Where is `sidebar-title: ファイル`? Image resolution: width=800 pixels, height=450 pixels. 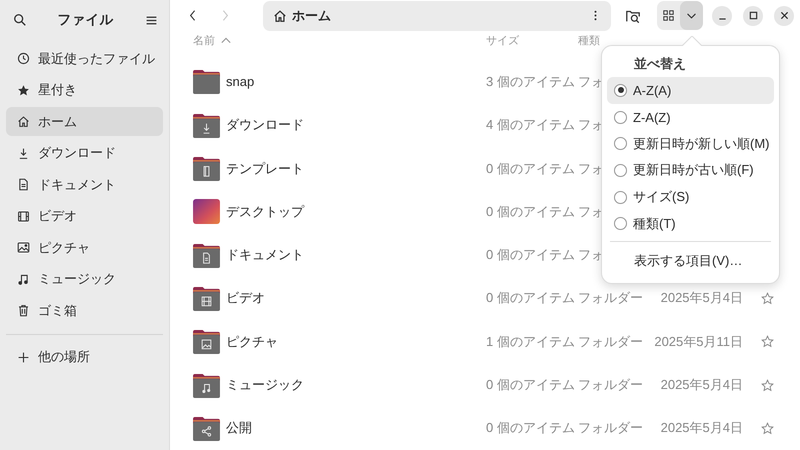 sidebar-title: ファイル is located at coordinates (86, 20).